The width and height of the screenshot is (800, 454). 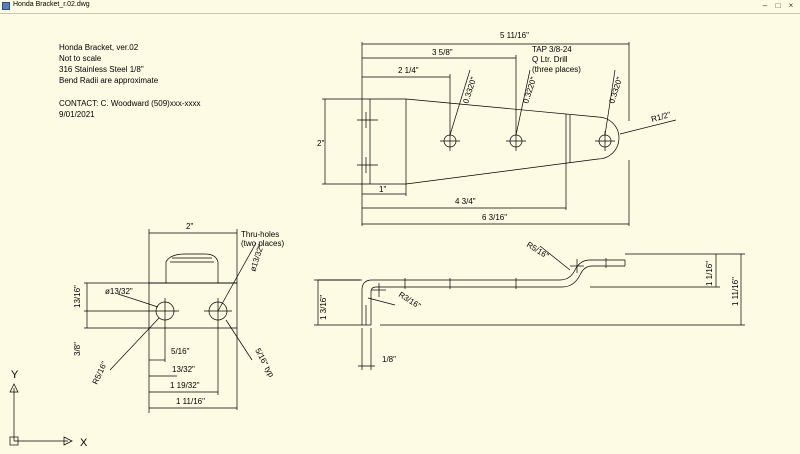 I want to click on dim-13-16: 13/16", so click(x=77, y=296).